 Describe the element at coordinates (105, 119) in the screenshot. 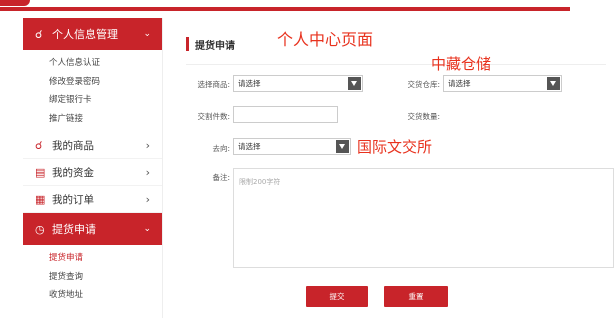

I see `sidebar-item-promo-link: 推广链接` at that location.